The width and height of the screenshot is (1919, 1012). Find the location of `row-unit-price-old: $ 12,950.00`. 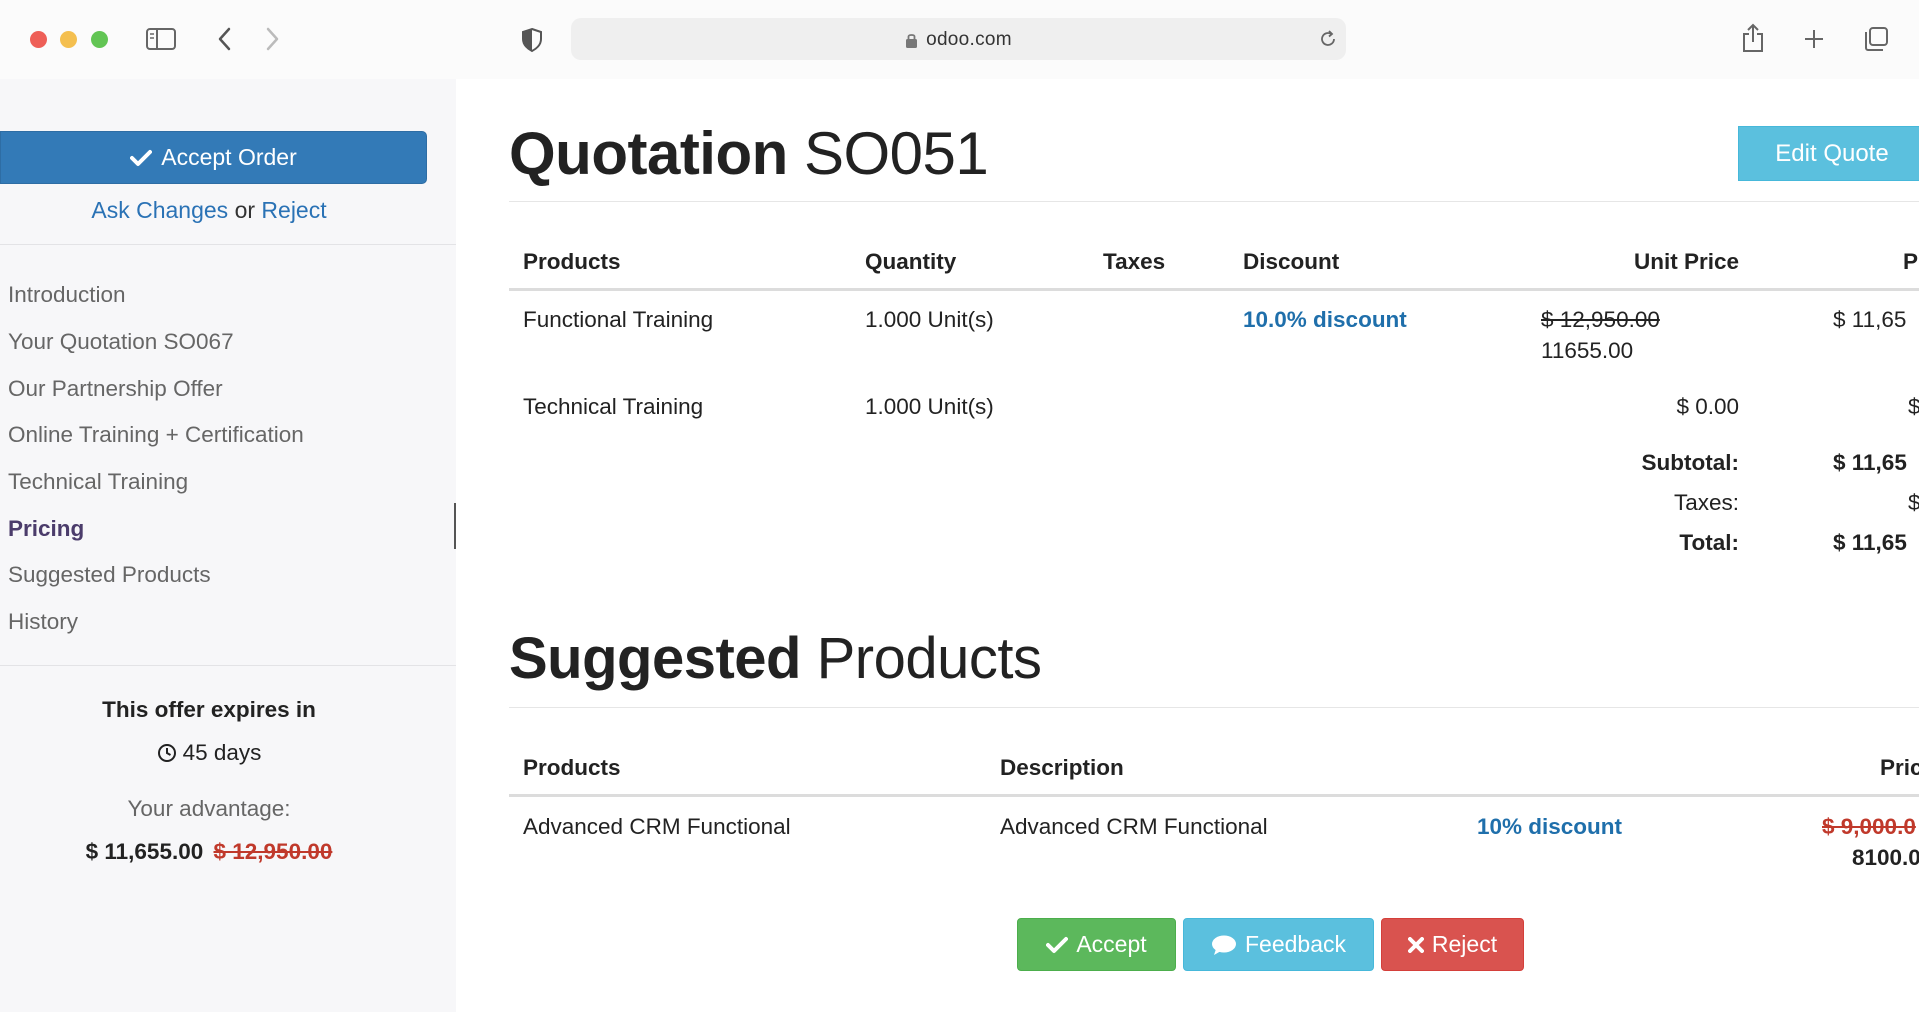

row-unit-price-old: $ 12,950.00 is located at coordinates (1600, 319).